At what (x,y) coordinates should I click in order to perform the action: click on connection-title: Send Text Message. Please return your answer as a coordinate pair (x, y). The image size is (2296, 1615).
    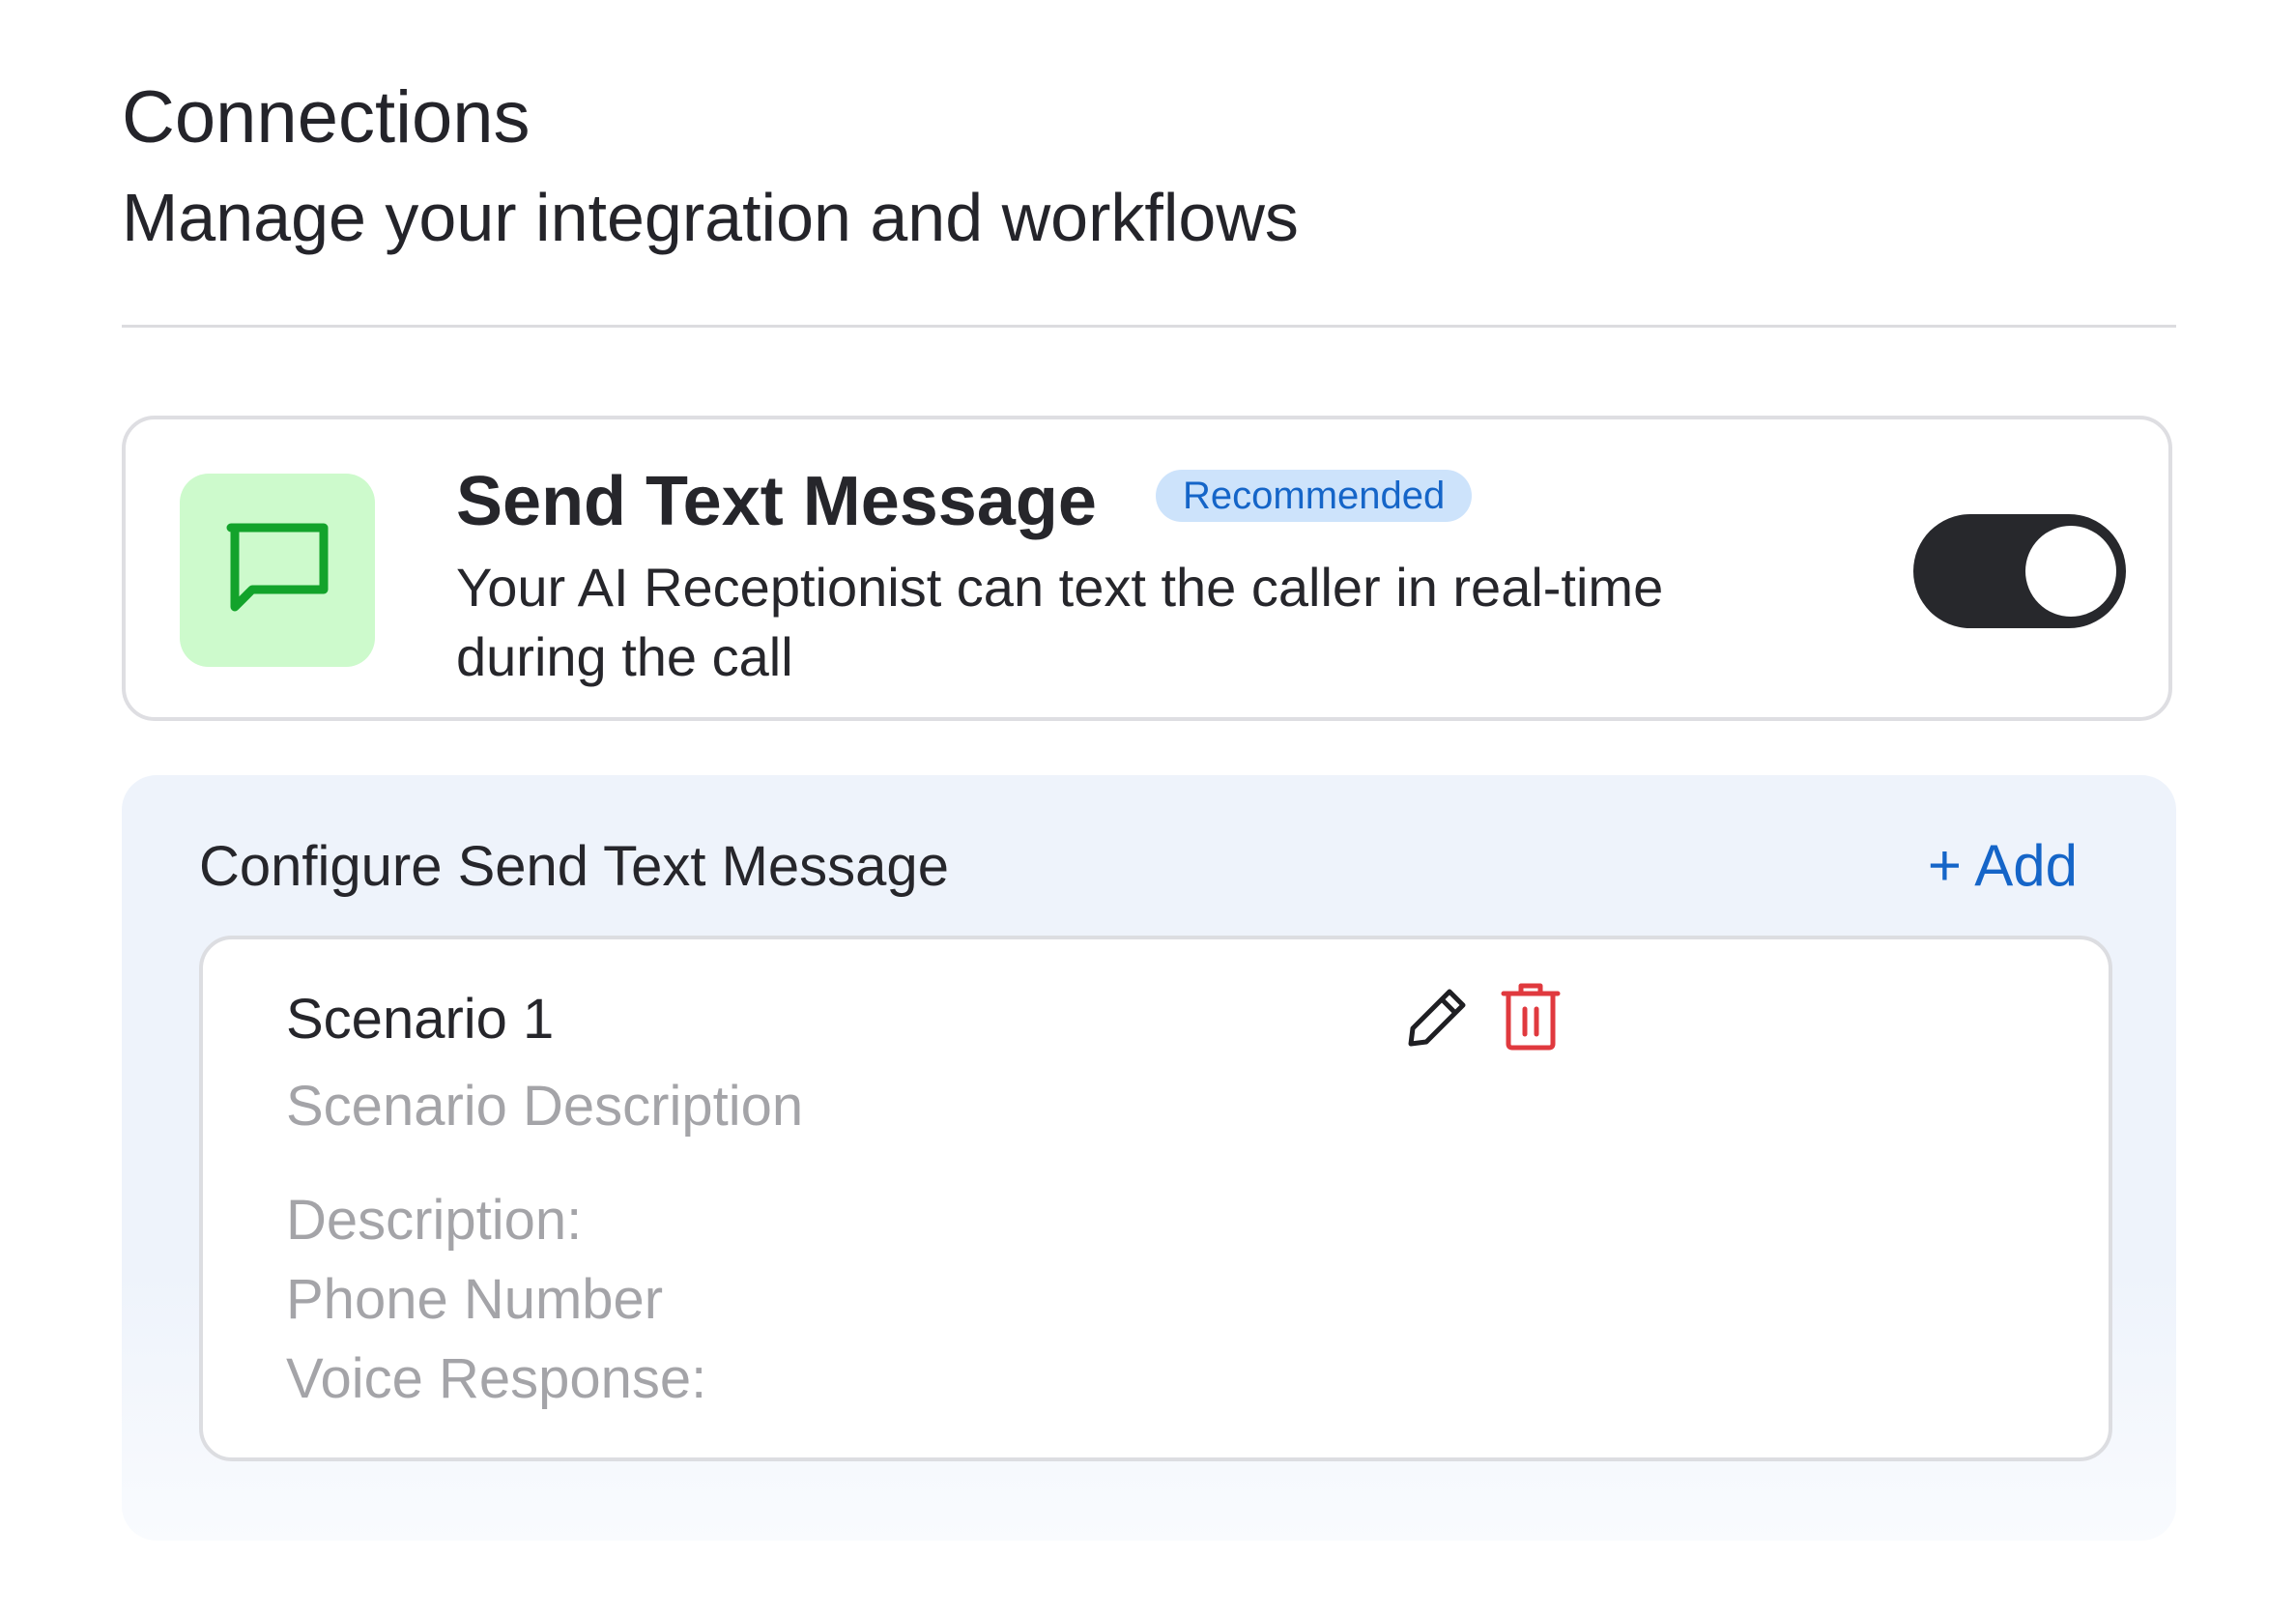
    Looking at the image, I should click on (776, 501).